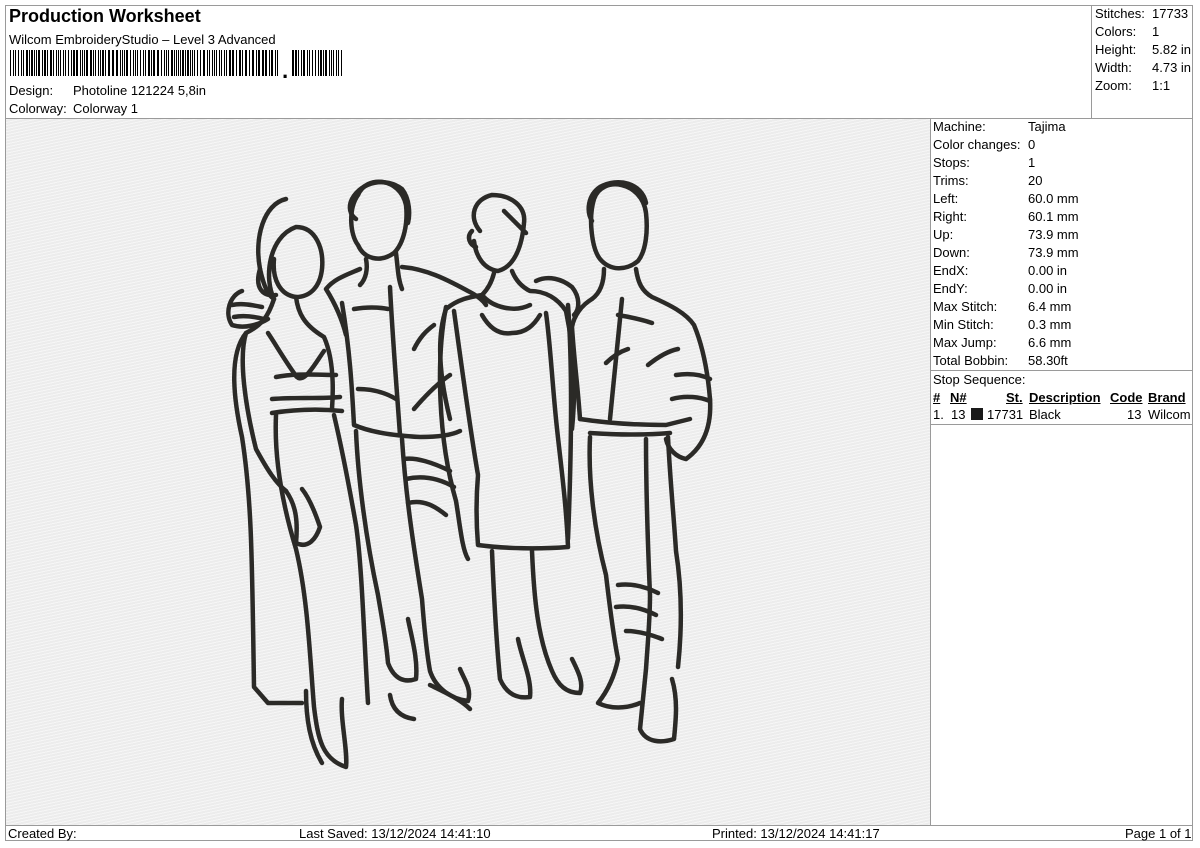 This screenshot has height=848, width=1200. I want to click on colorway-value: Colorway 1, so click(106, 108).